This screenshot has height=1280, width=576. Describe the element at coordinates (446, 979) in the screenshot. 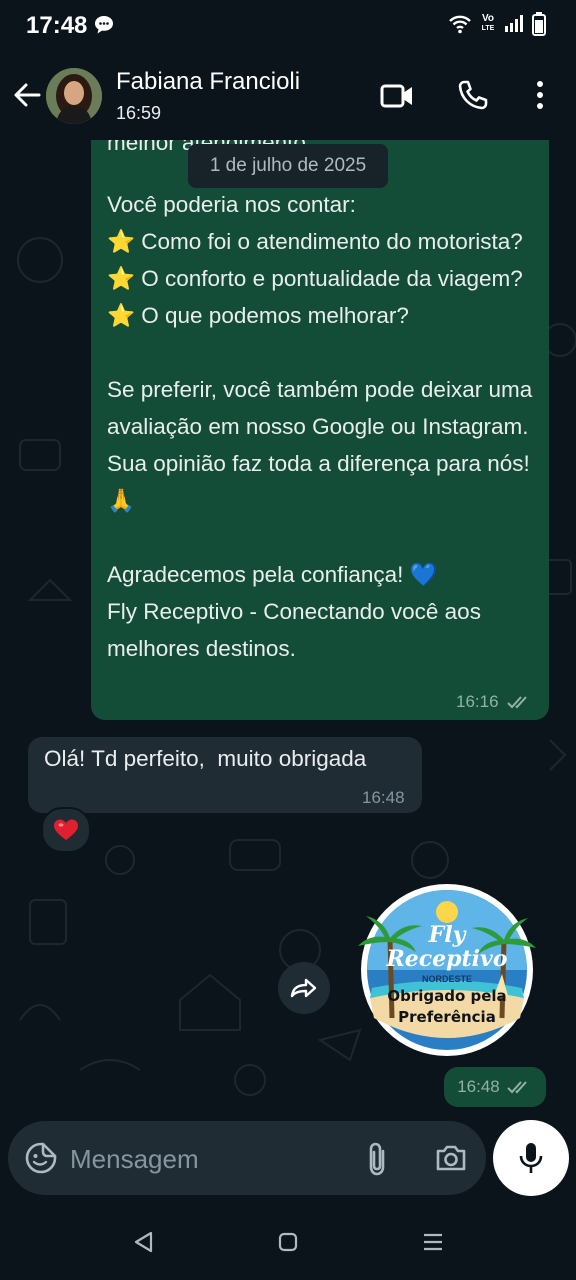

I see `sticker-logo-sub: NORDESTE` at that location.